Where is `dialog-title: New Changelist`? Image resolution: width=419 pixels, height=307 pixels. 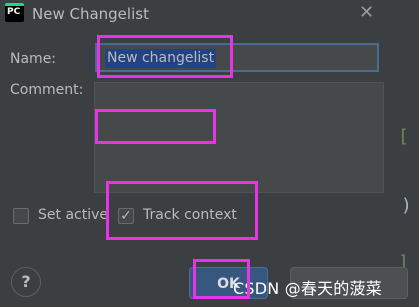
dialog-title: New Changelist is located at coordinates (90, 14).